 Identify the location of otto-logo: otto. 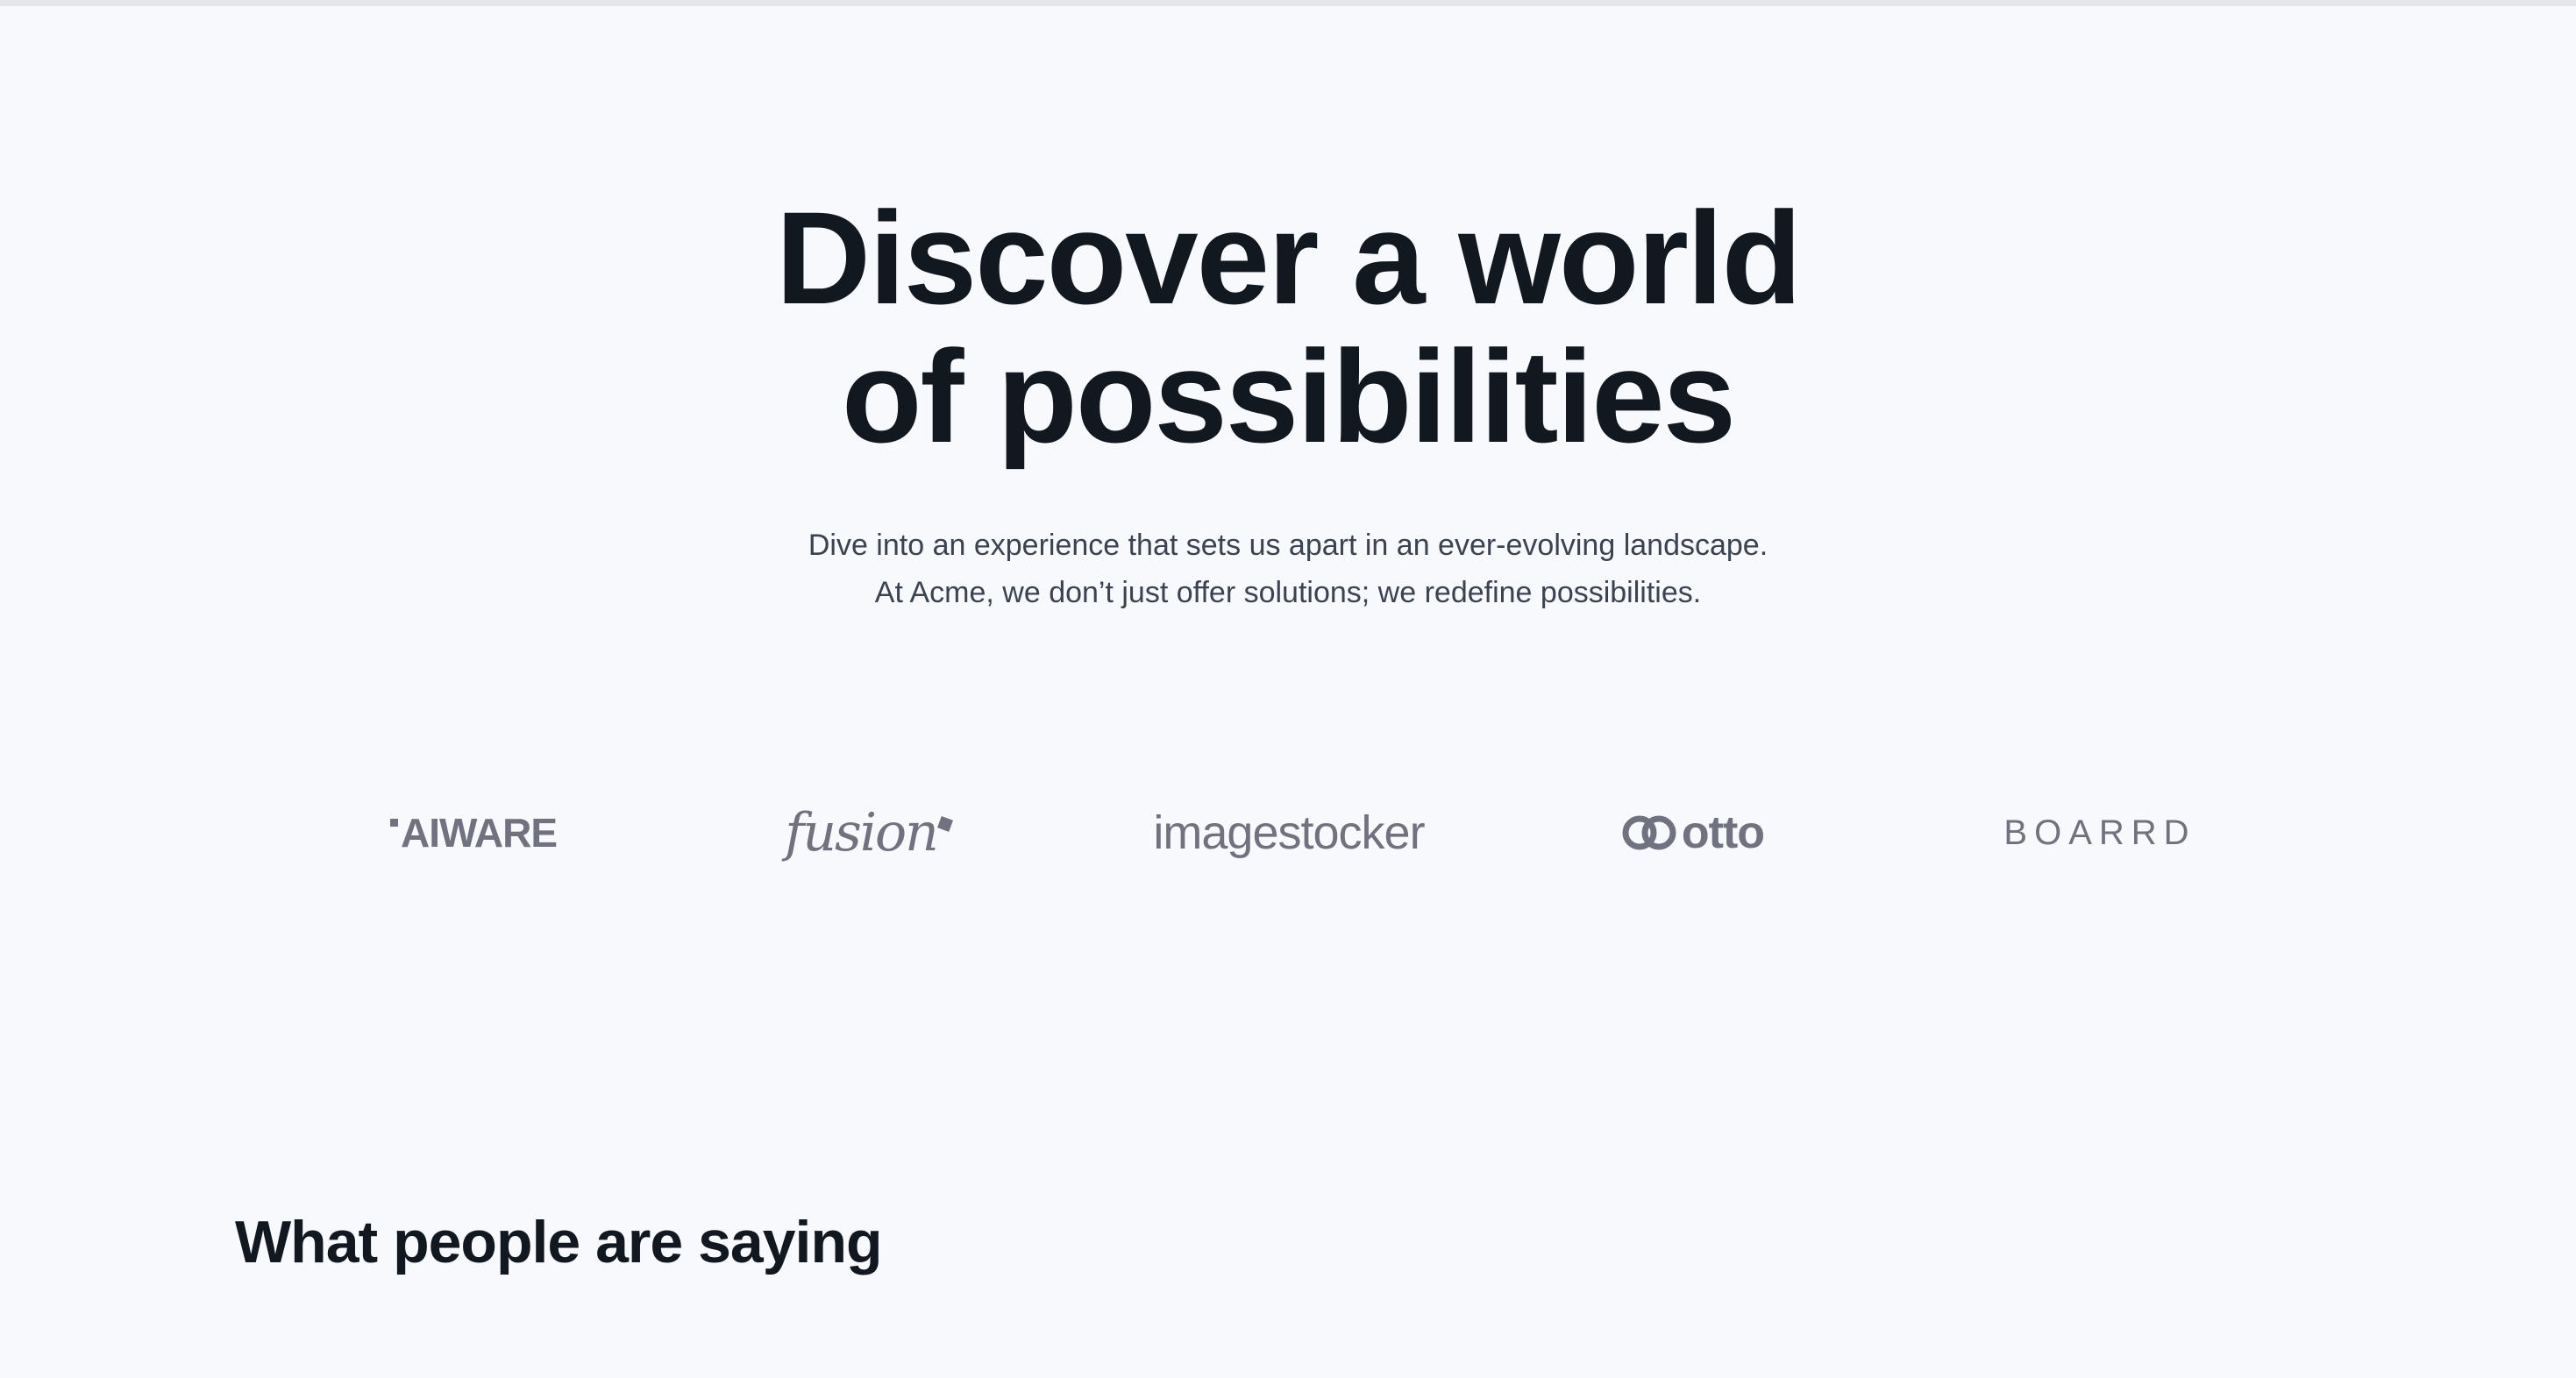
(1692, 833).